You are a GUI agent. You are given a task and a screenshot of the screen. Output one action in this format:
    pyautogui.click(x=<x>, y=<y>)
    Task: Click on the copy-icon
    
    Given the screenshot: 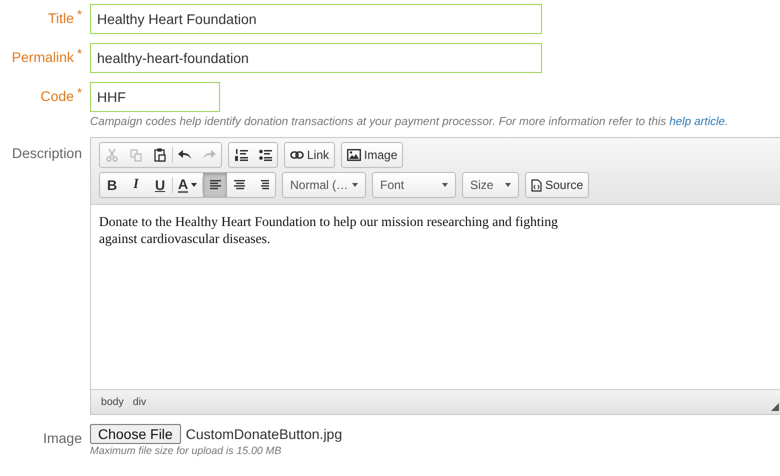 What is the action you would take?
    pyautogui.click(x=136, y=155)
    